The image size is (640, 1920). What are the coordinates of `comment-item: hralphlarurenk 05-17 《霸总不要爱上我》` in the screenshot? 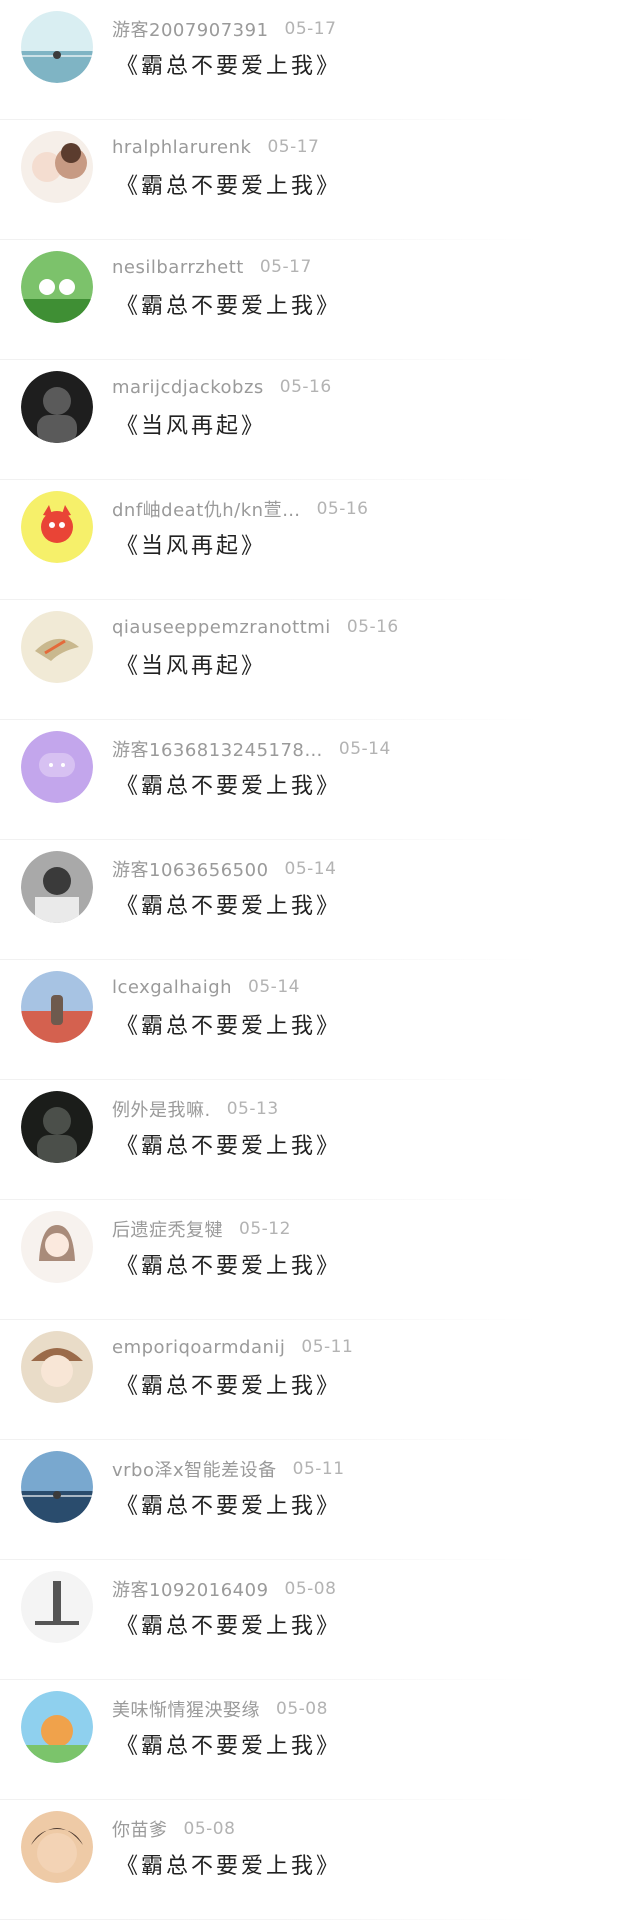 It's located at (320, 180).